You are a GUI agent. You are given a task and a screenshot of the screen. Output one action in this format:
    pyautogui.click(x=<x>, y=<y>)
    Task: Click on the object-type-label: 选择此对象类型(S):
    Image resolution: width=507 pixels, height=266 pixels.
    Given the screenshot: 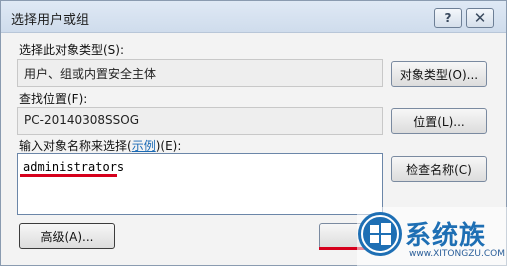 What is the action you would take?
    pyautogui.click(x=72, y=50)
    